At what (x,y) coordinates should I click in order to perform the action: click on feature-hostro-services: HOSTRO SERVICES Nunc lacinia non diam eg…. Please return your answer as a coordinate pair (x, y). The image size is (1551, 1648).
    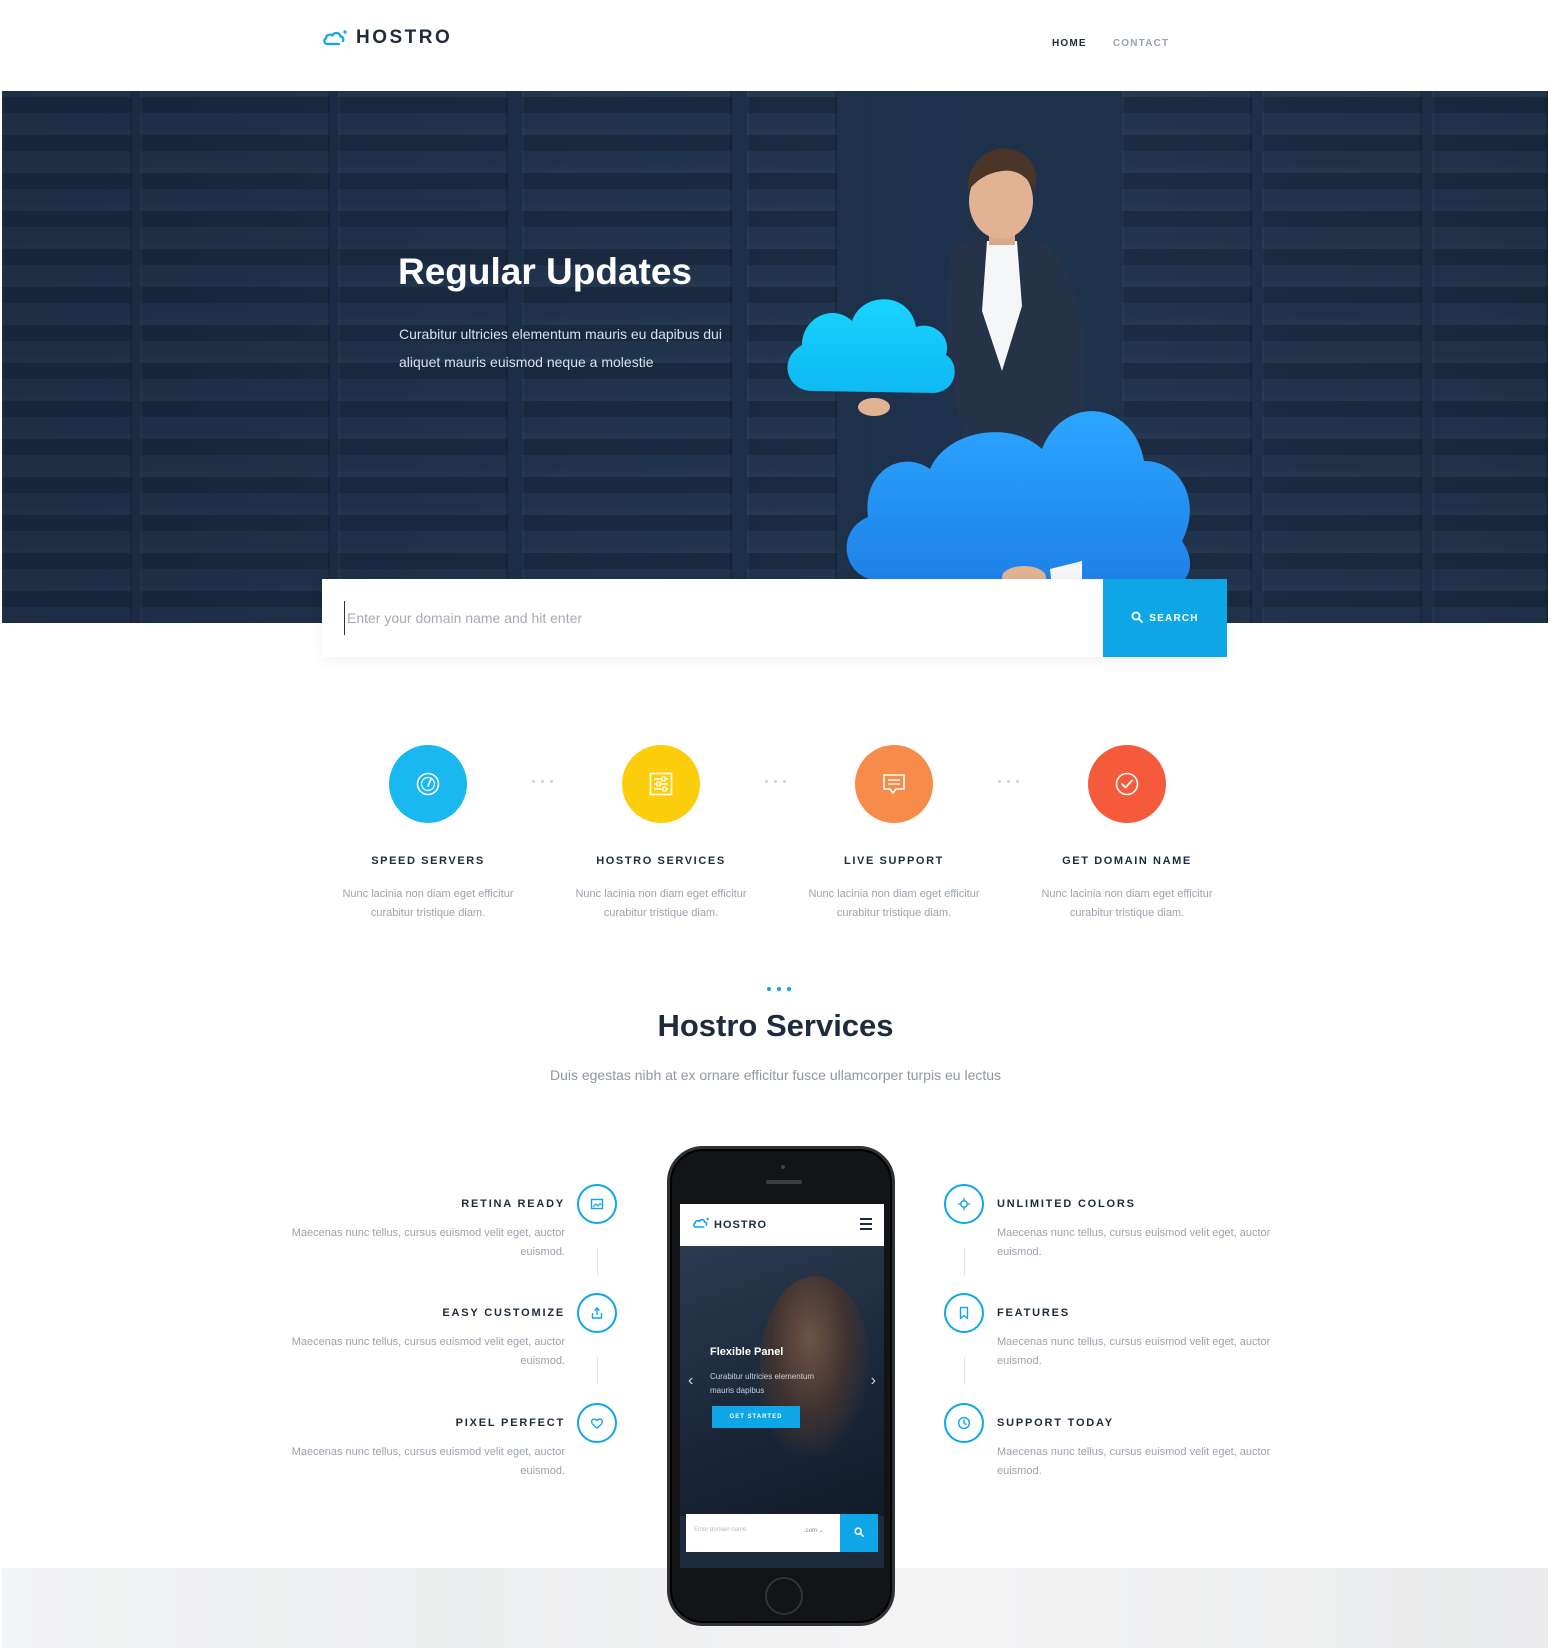
    Looking at the image, I should click on (661, 834).